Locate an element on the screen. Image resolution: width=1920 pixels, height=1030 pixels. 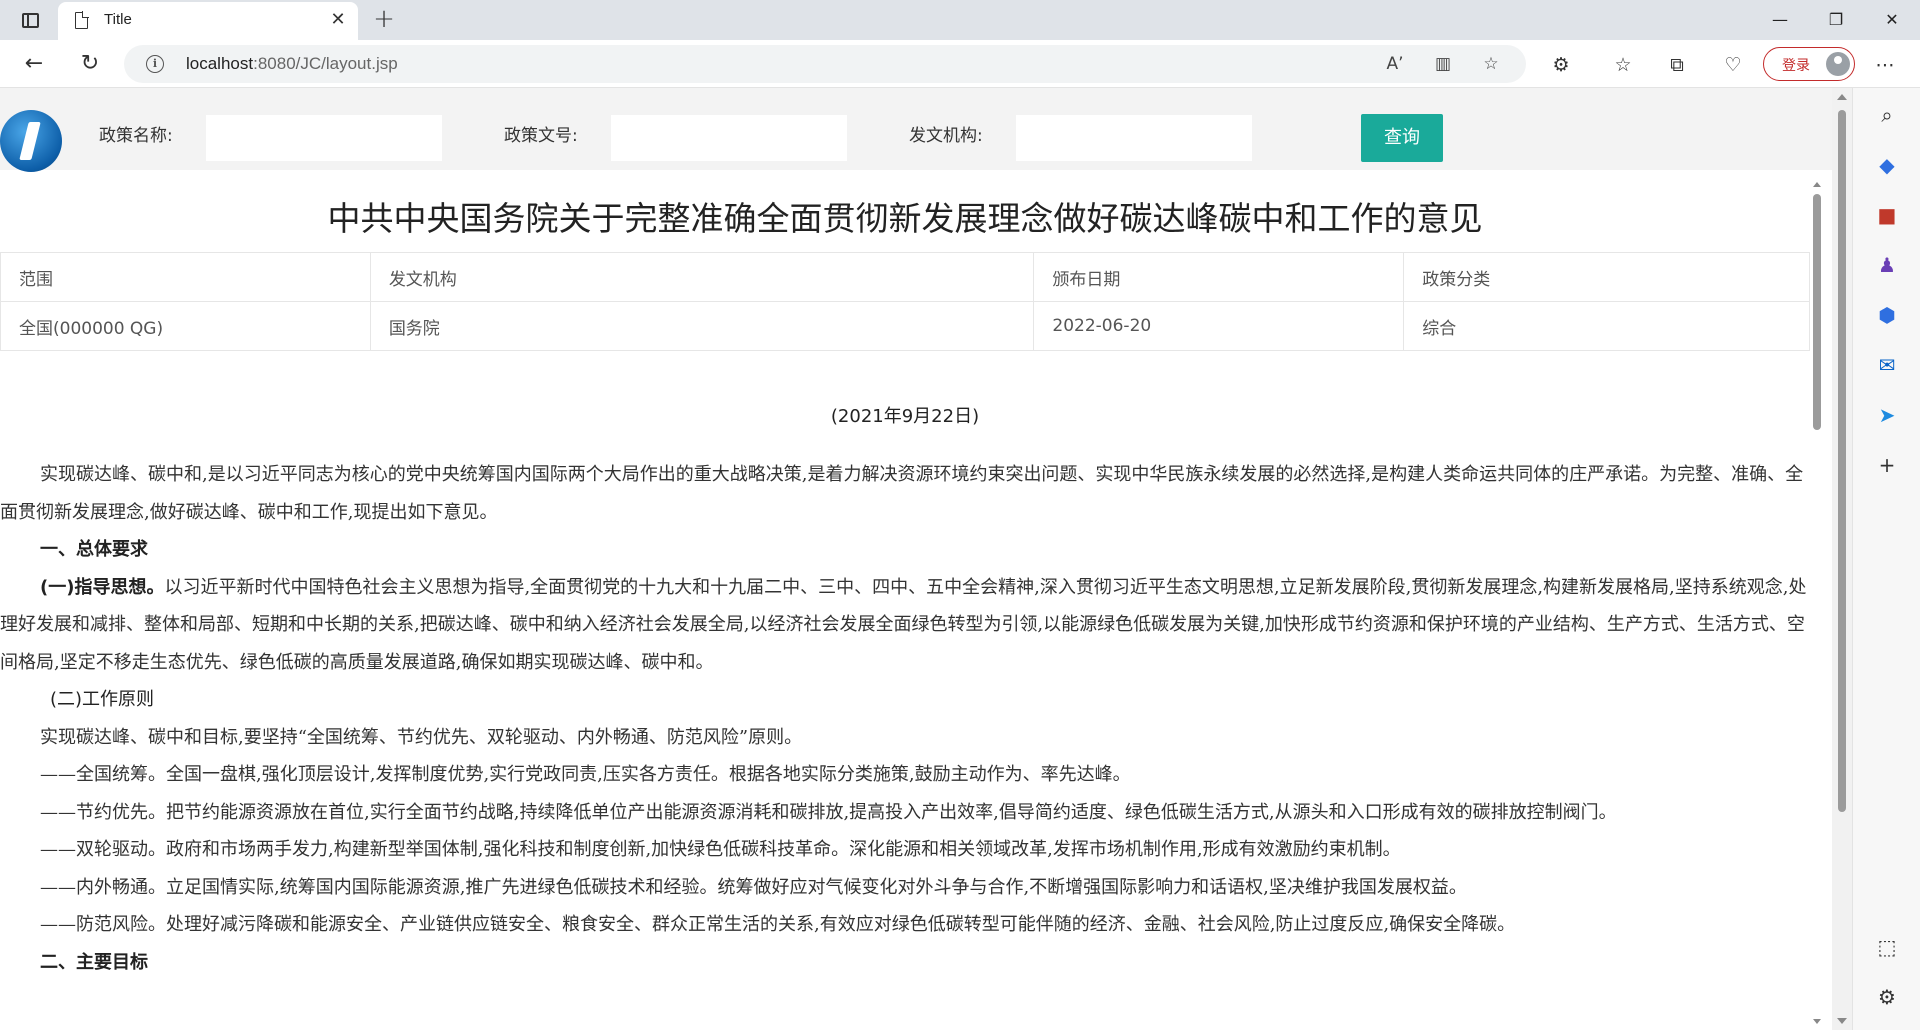
policy-name-label: 政策名称: is located at coordinates (136, 136).